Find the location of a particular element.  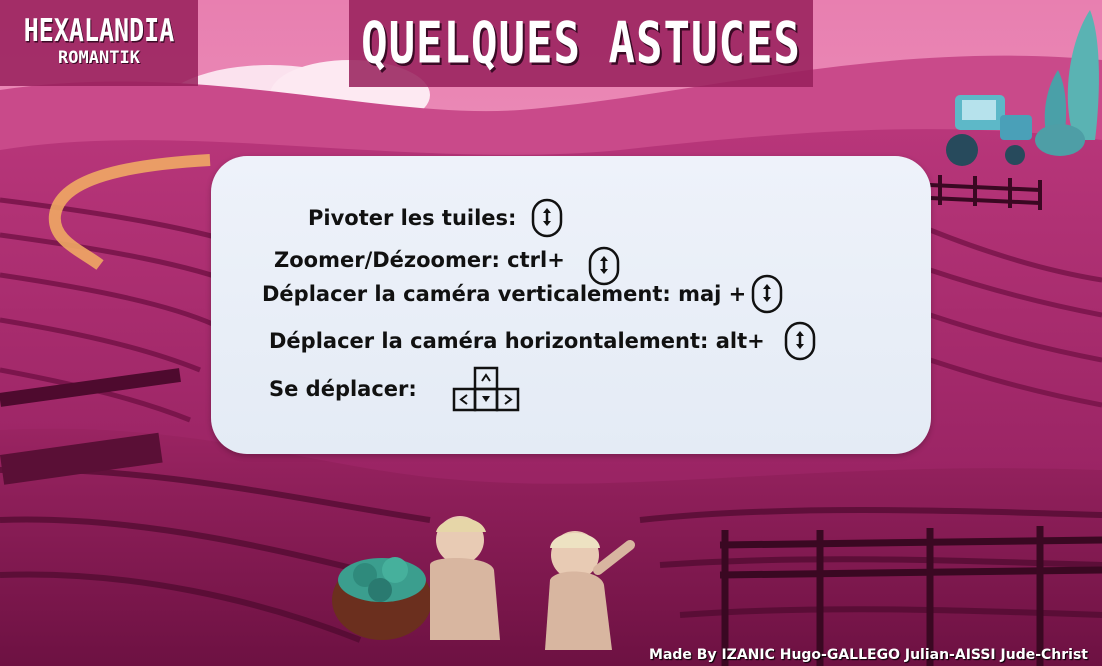

tip-camera-horizontal-label: Déplacer la caméra horizontalement: alt+ is located at coordinates (517, 341).